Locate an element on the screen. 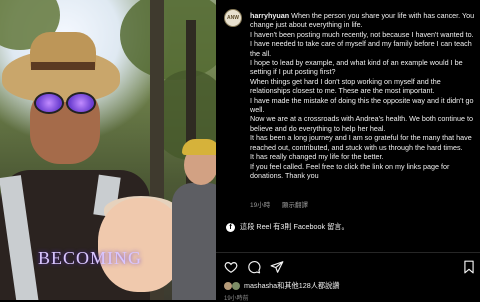 Image resolution: width=480 pixels, height=302 pixels. see-translation-link: 顯示翻譯 is located at coordinates (295, 205).